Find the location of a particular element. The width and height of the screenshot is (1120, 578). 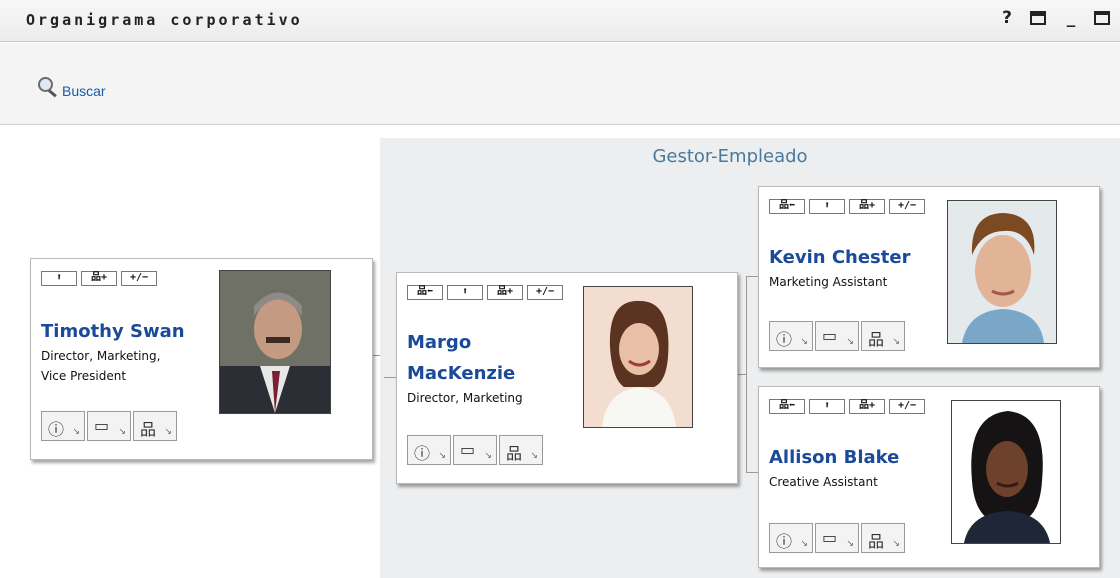

printer-icon is located at coordinates (1039, 18).